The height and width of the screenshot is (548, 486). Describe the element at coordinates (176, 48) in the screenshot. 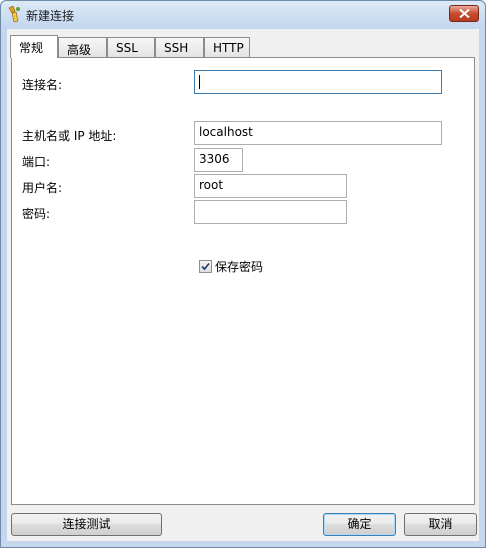

I see `tab-label: SSH` at that location.